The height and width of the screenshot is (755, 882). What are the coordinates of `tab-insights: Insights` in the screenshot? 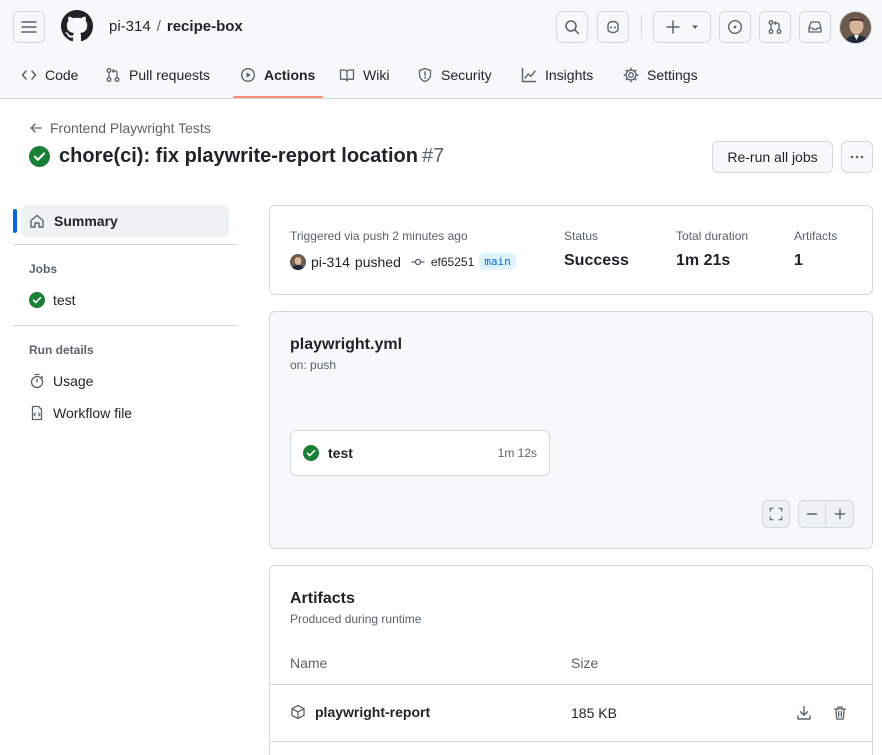 It's located at (557, 75).